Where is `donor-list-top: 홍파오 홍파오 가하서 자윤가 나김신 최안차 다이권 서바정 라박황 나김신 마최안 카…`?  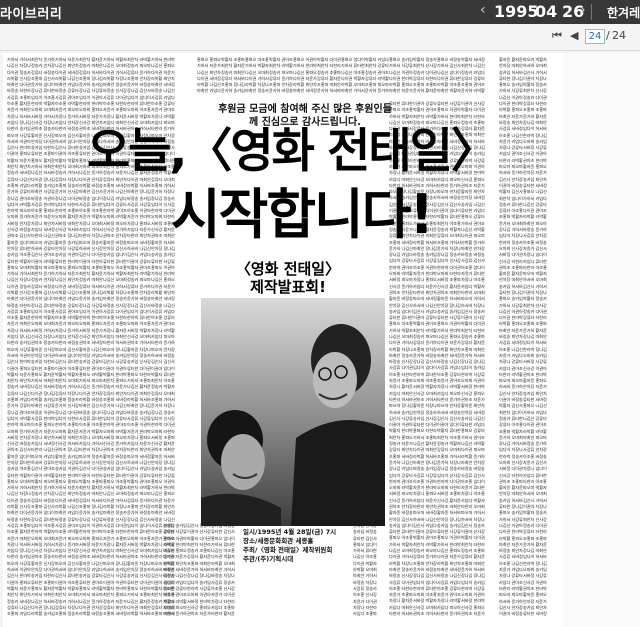
donor-list-top: 홍파오 홍파오 가하서 자윤가 나김신 최안차 다이권 서바정 라박황 나김신 마최안 카… is located at coordinates (347, 79).